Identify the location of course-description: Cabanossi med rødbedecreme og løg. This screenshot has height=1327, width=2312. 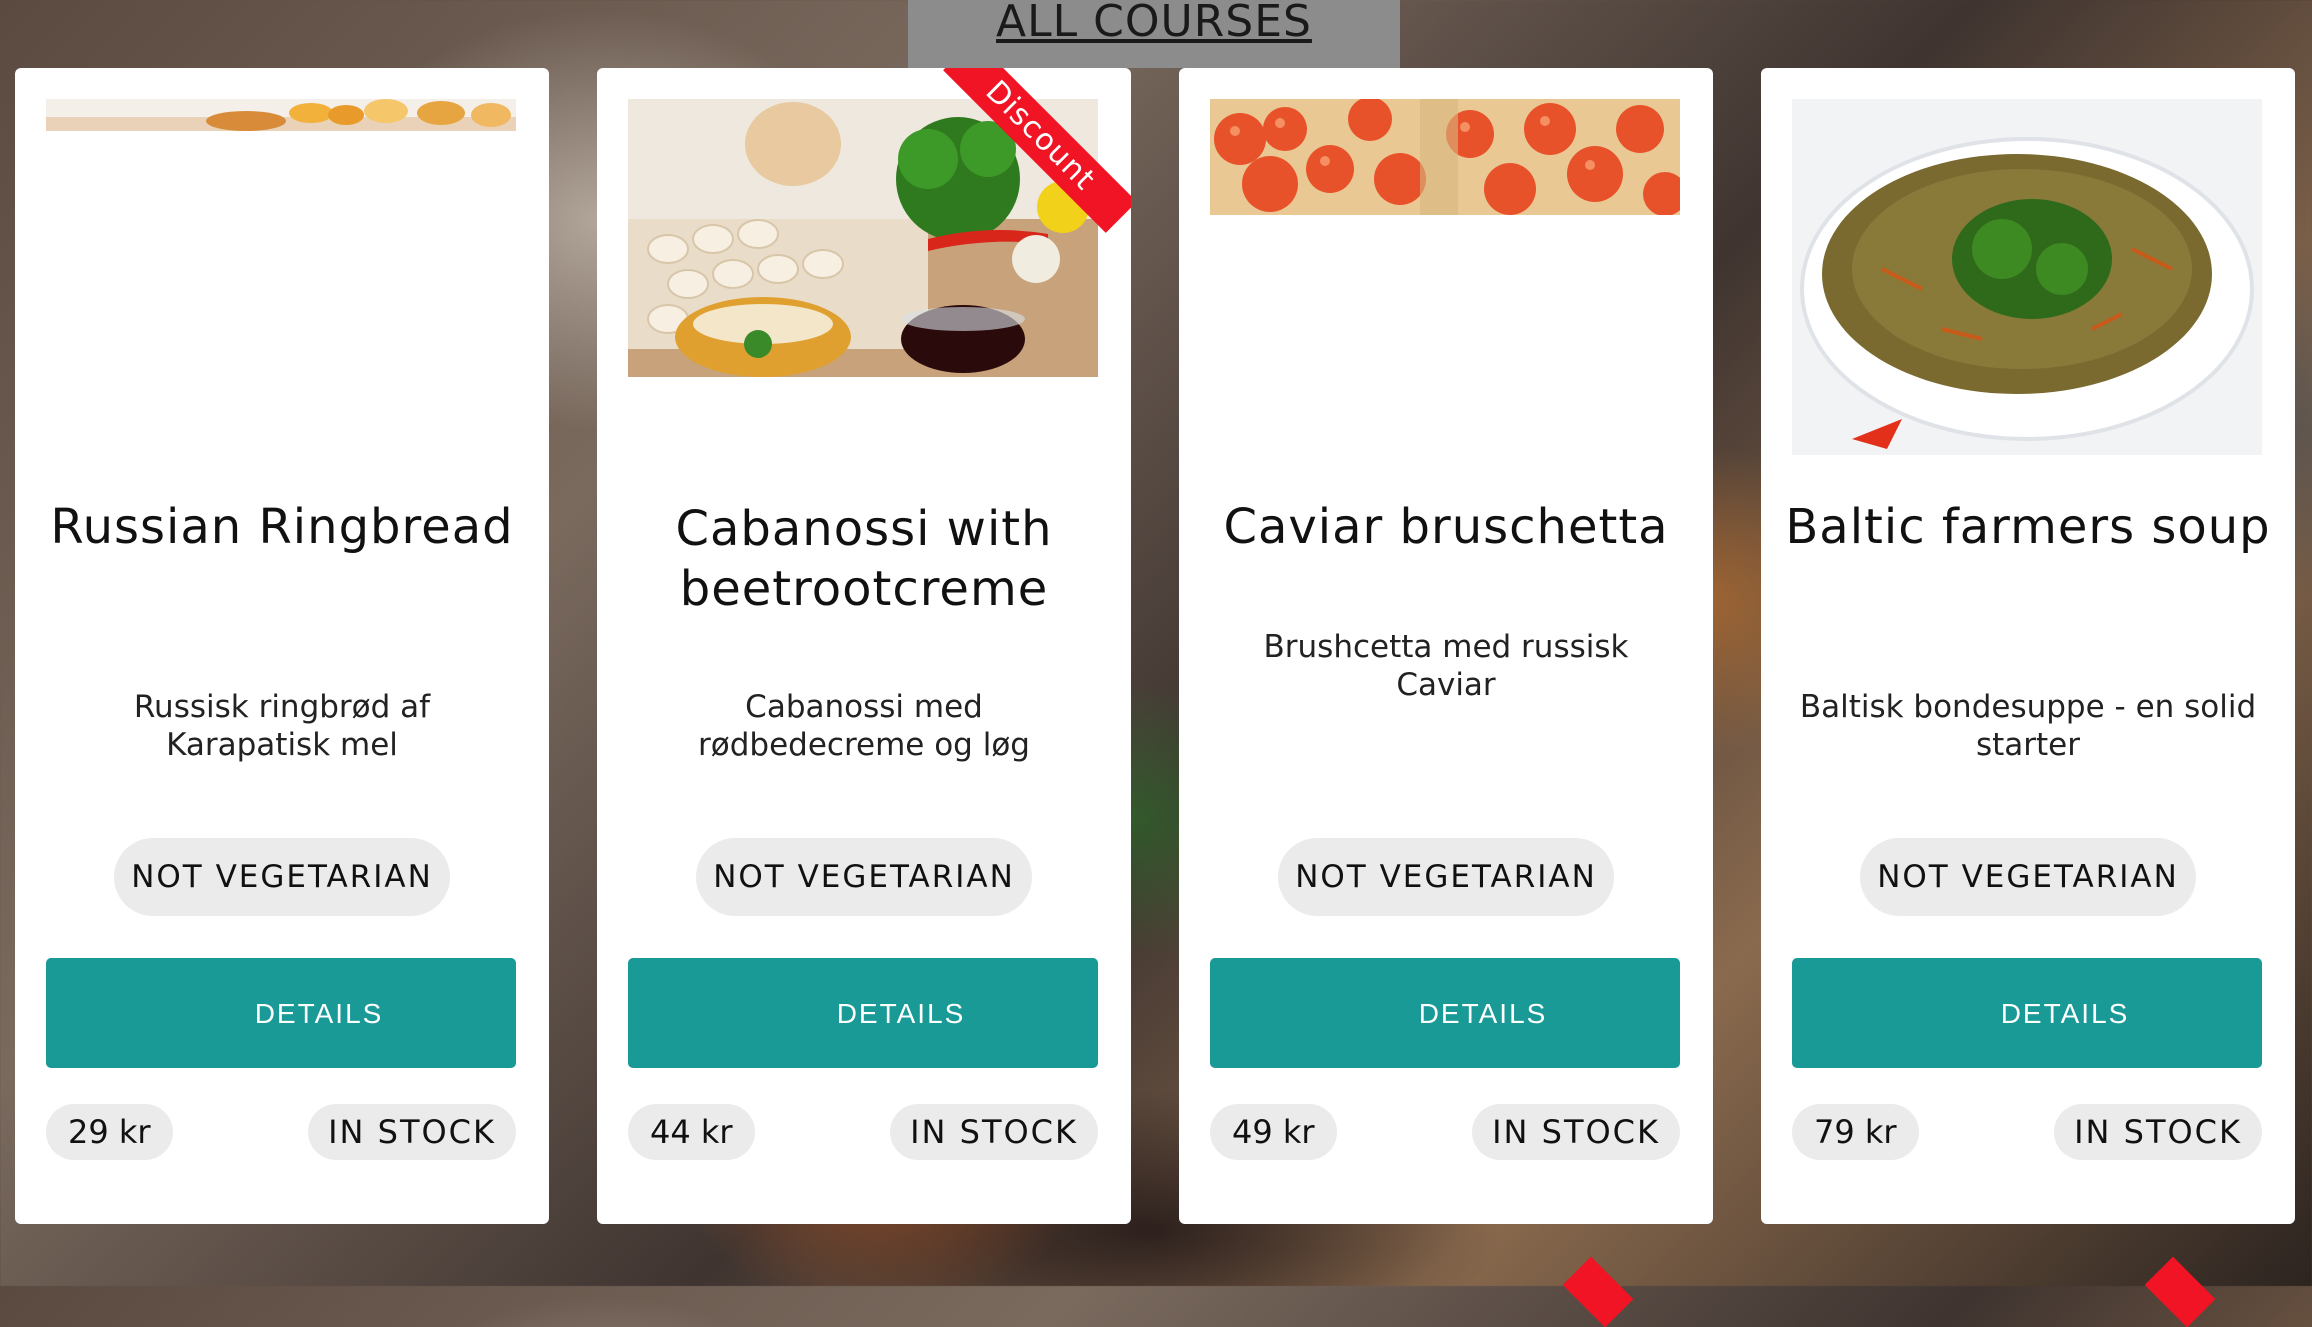
(864, 726).